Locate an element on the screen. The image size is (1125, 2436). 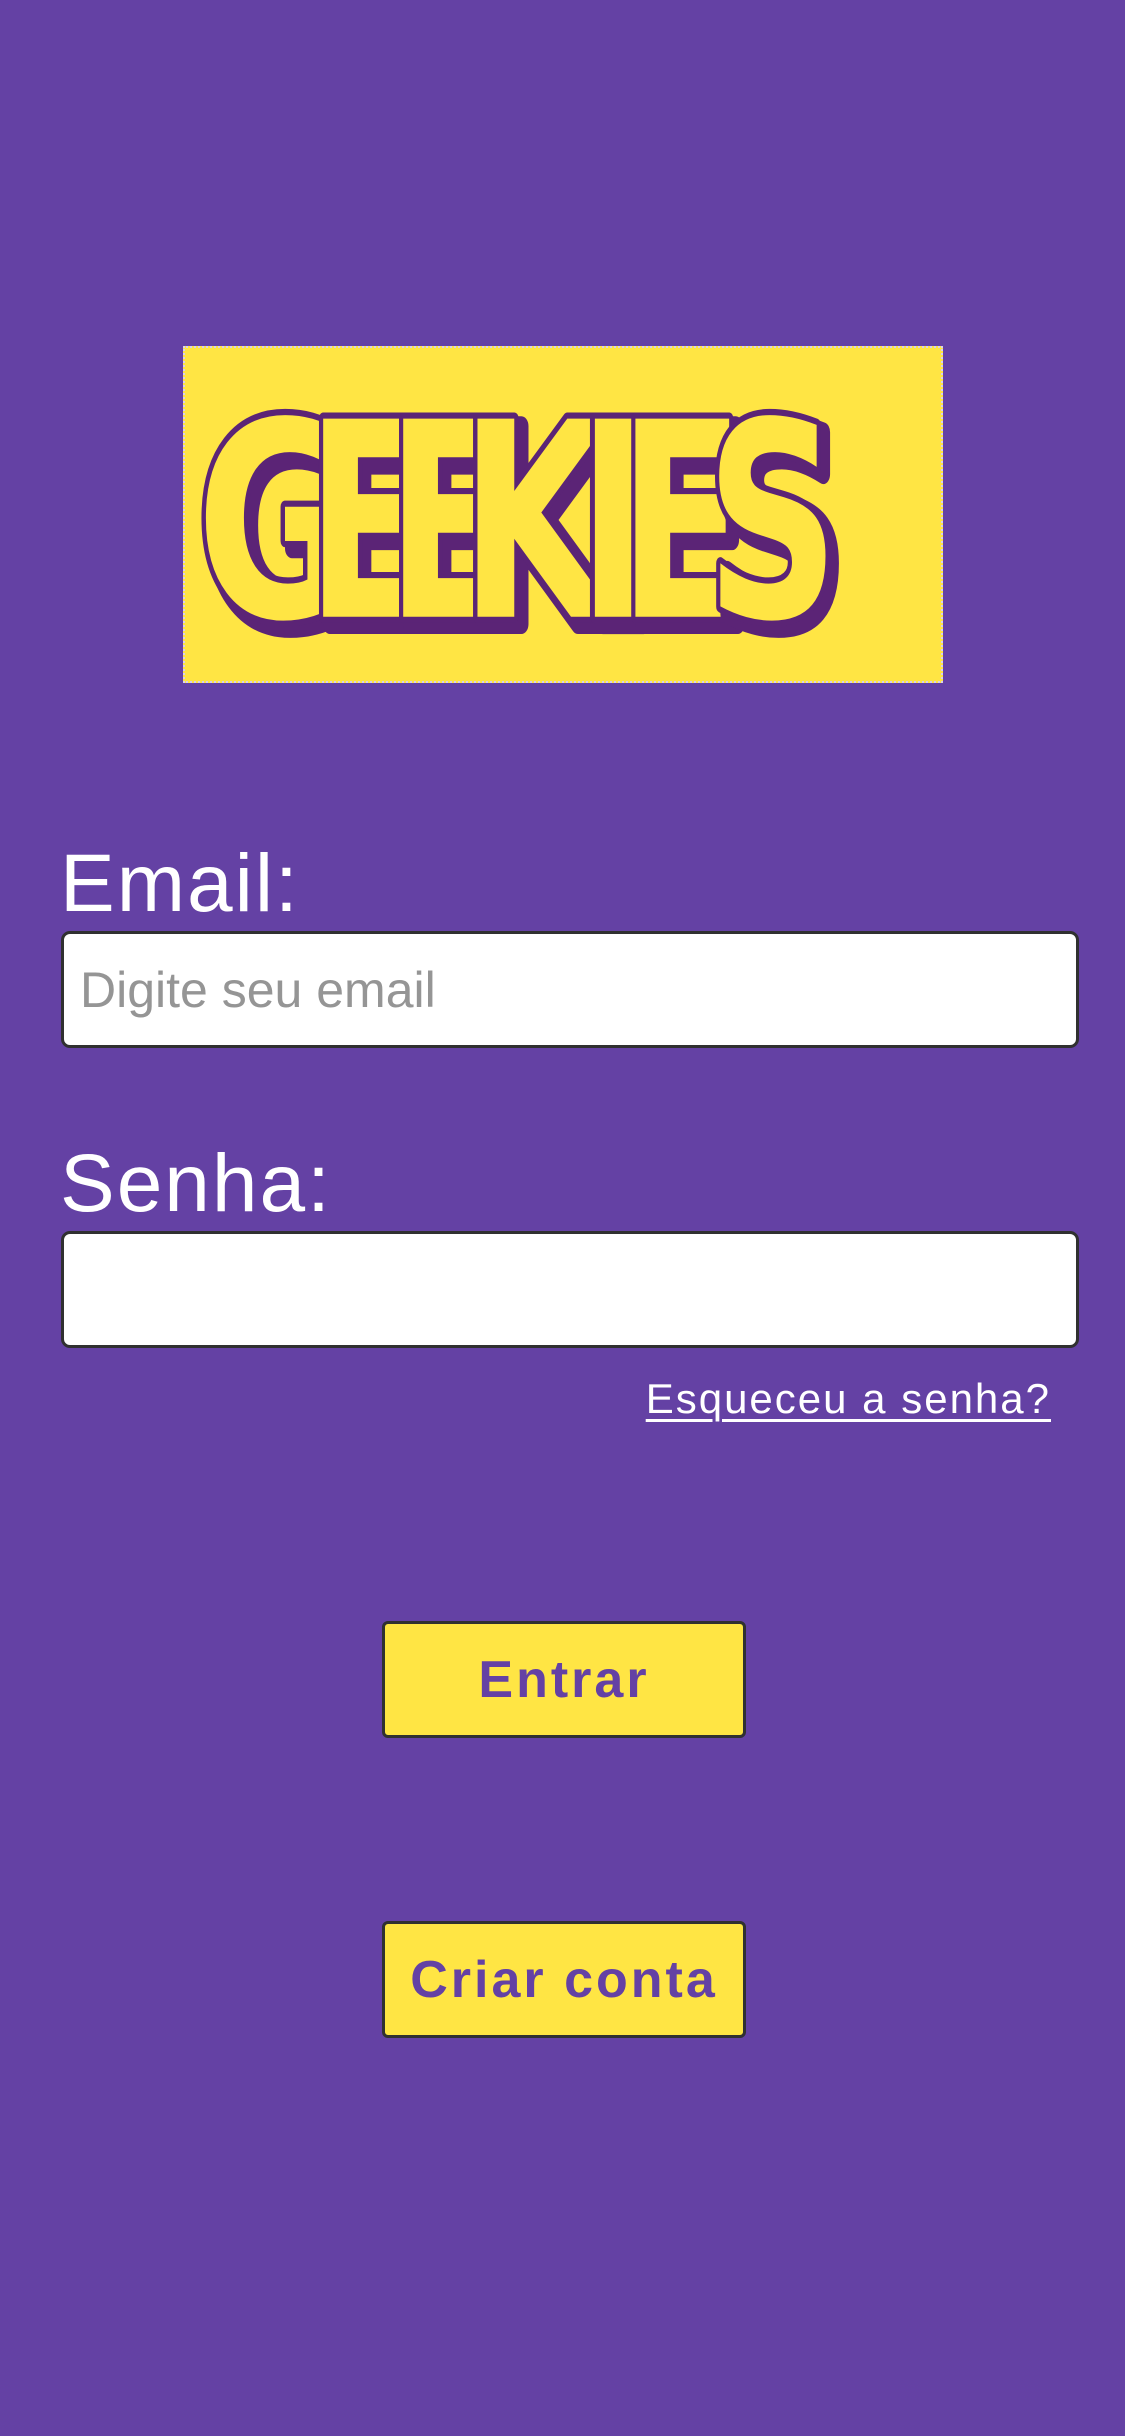
logo-letter: S is located at coordinates (772, 522).